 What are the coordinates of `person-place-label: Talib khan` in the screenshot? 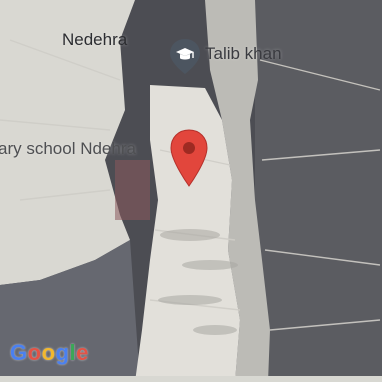 It's located at (243, 54).